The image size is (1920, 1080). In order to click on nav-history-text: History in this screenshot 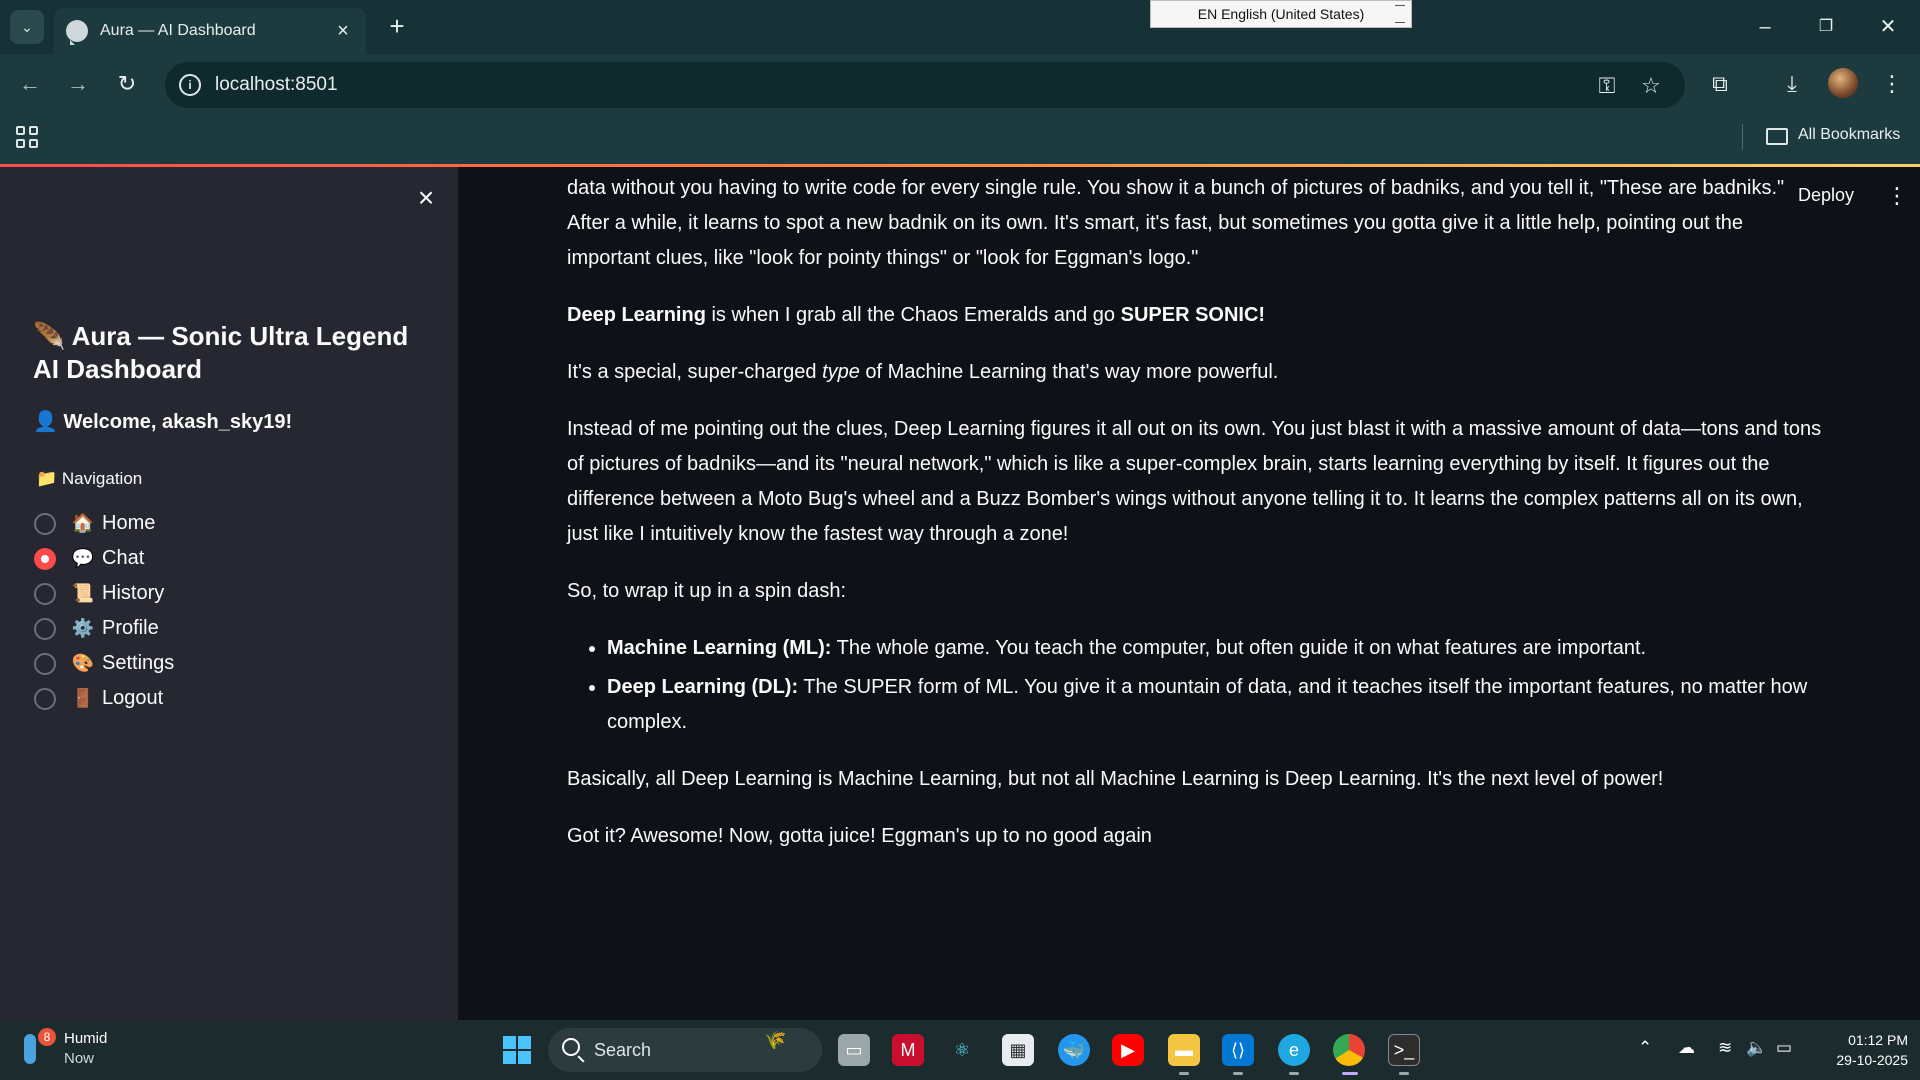, I will do `click(133, 593)`.